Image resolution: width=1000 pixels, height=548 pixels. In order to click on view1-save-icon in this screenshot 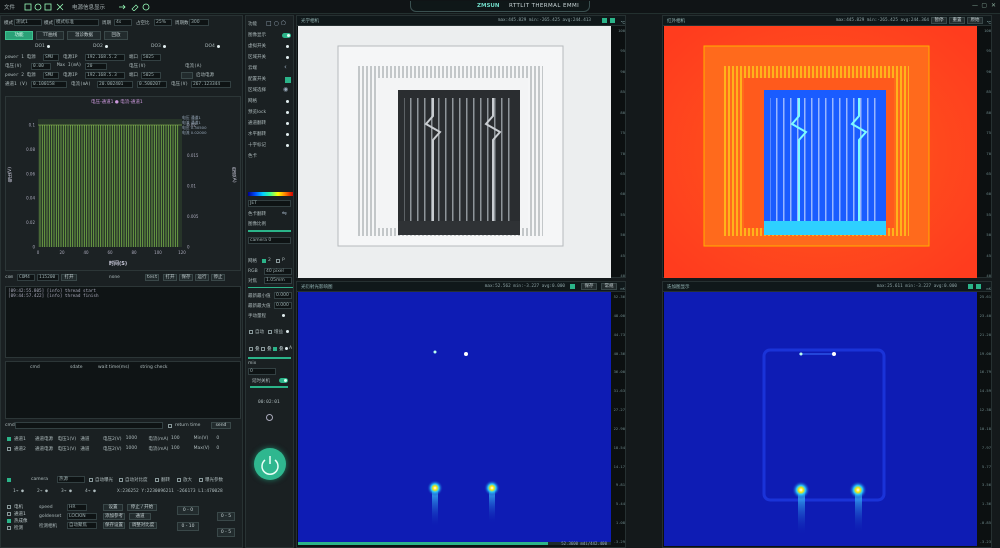, I will do `click(604, 20)`.